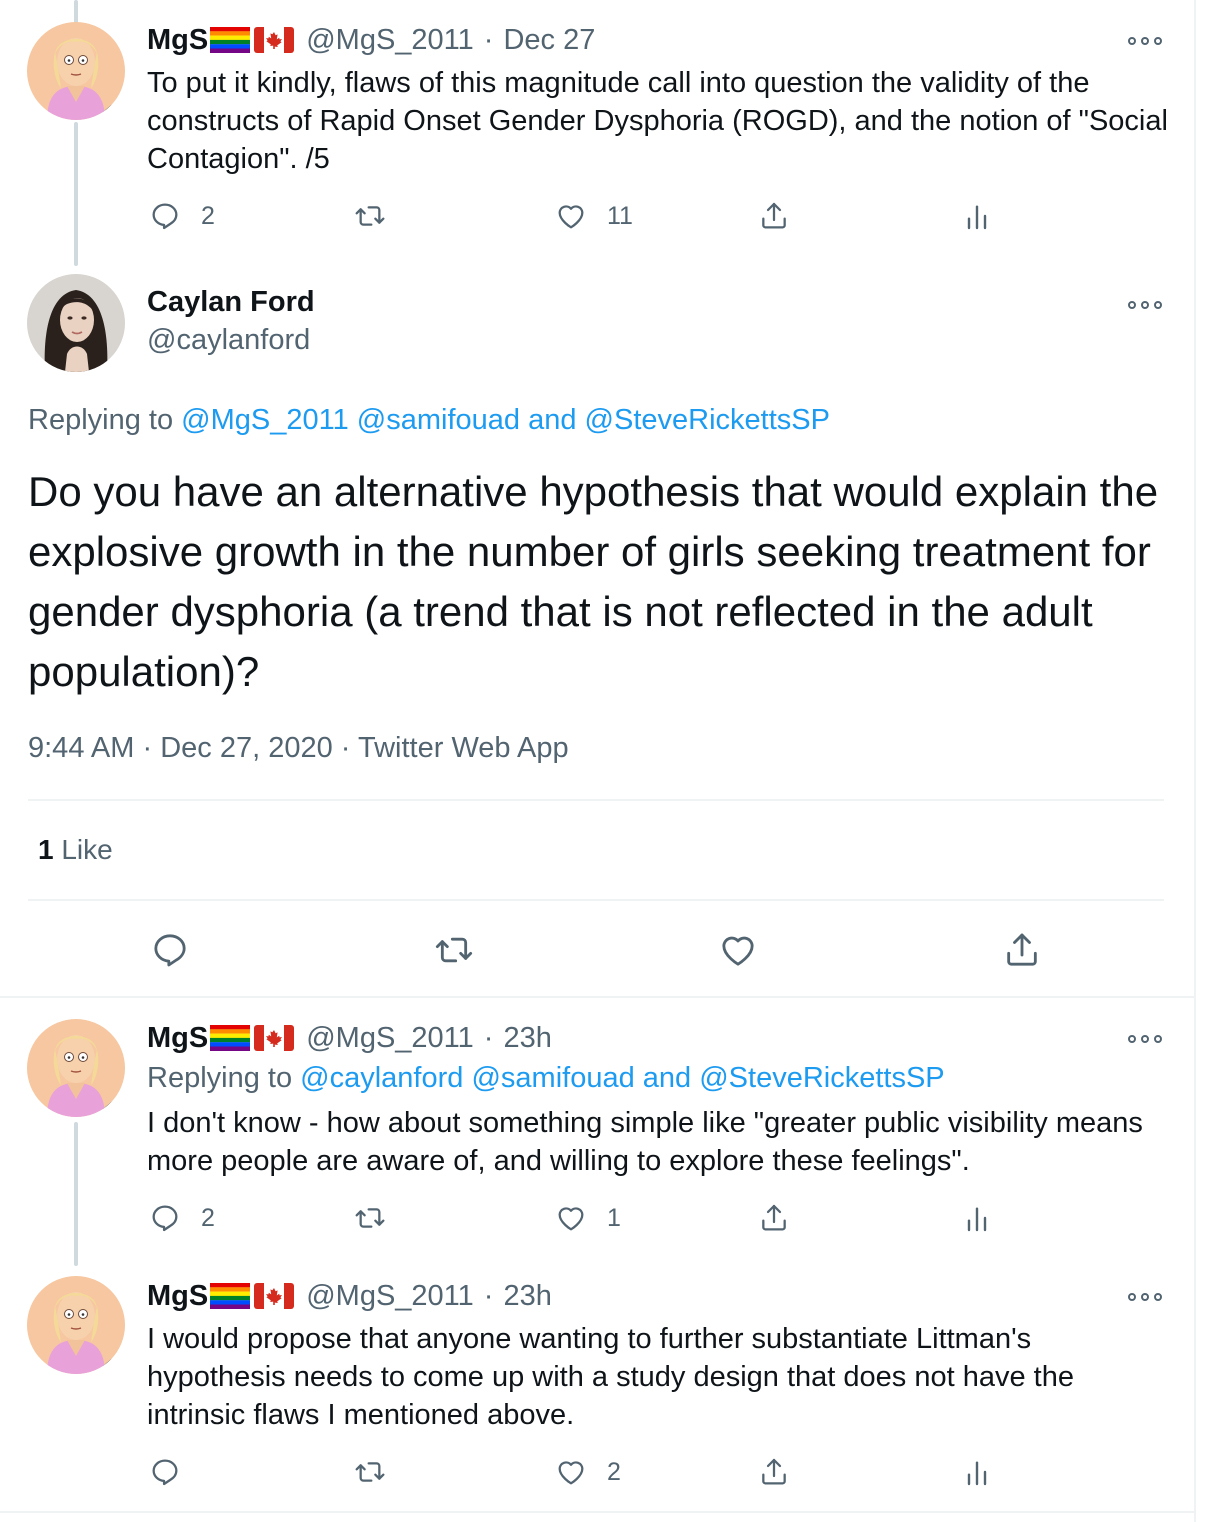 This screenshot has height=1522, width=1208. I want to click on like-count: 11, so click(620, 215).